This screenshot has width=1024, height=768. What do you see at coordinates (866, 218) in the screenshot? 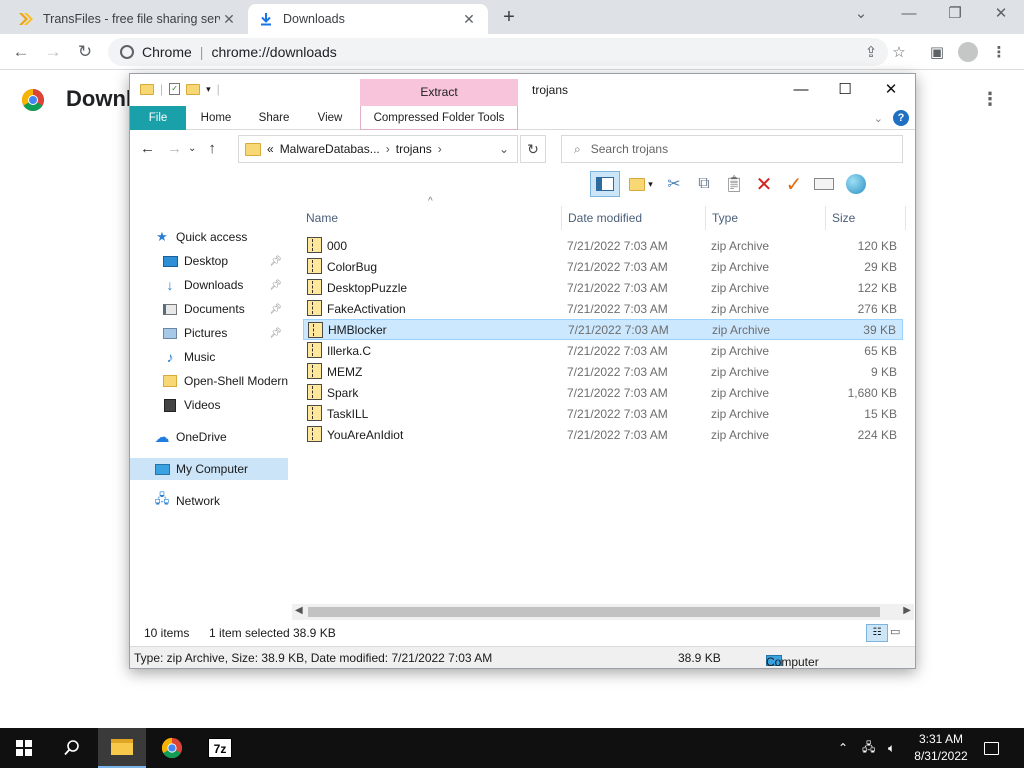
I see `column-size: Size` at bounding box center [866, 218].